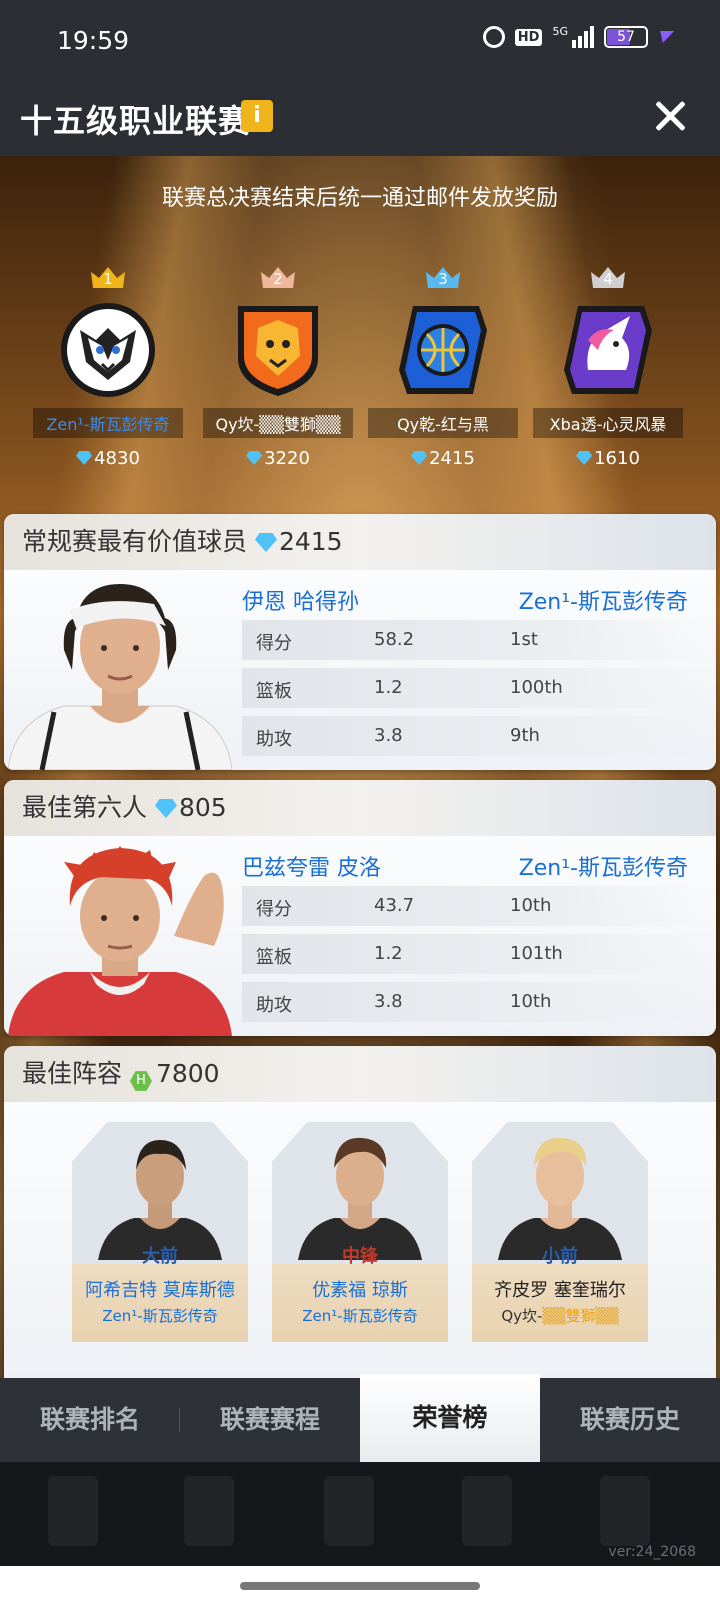  What do you see at coordinates (528, 37) in the screenshot?
I see `hd-icon: HD` at bounding box center [528, 37].